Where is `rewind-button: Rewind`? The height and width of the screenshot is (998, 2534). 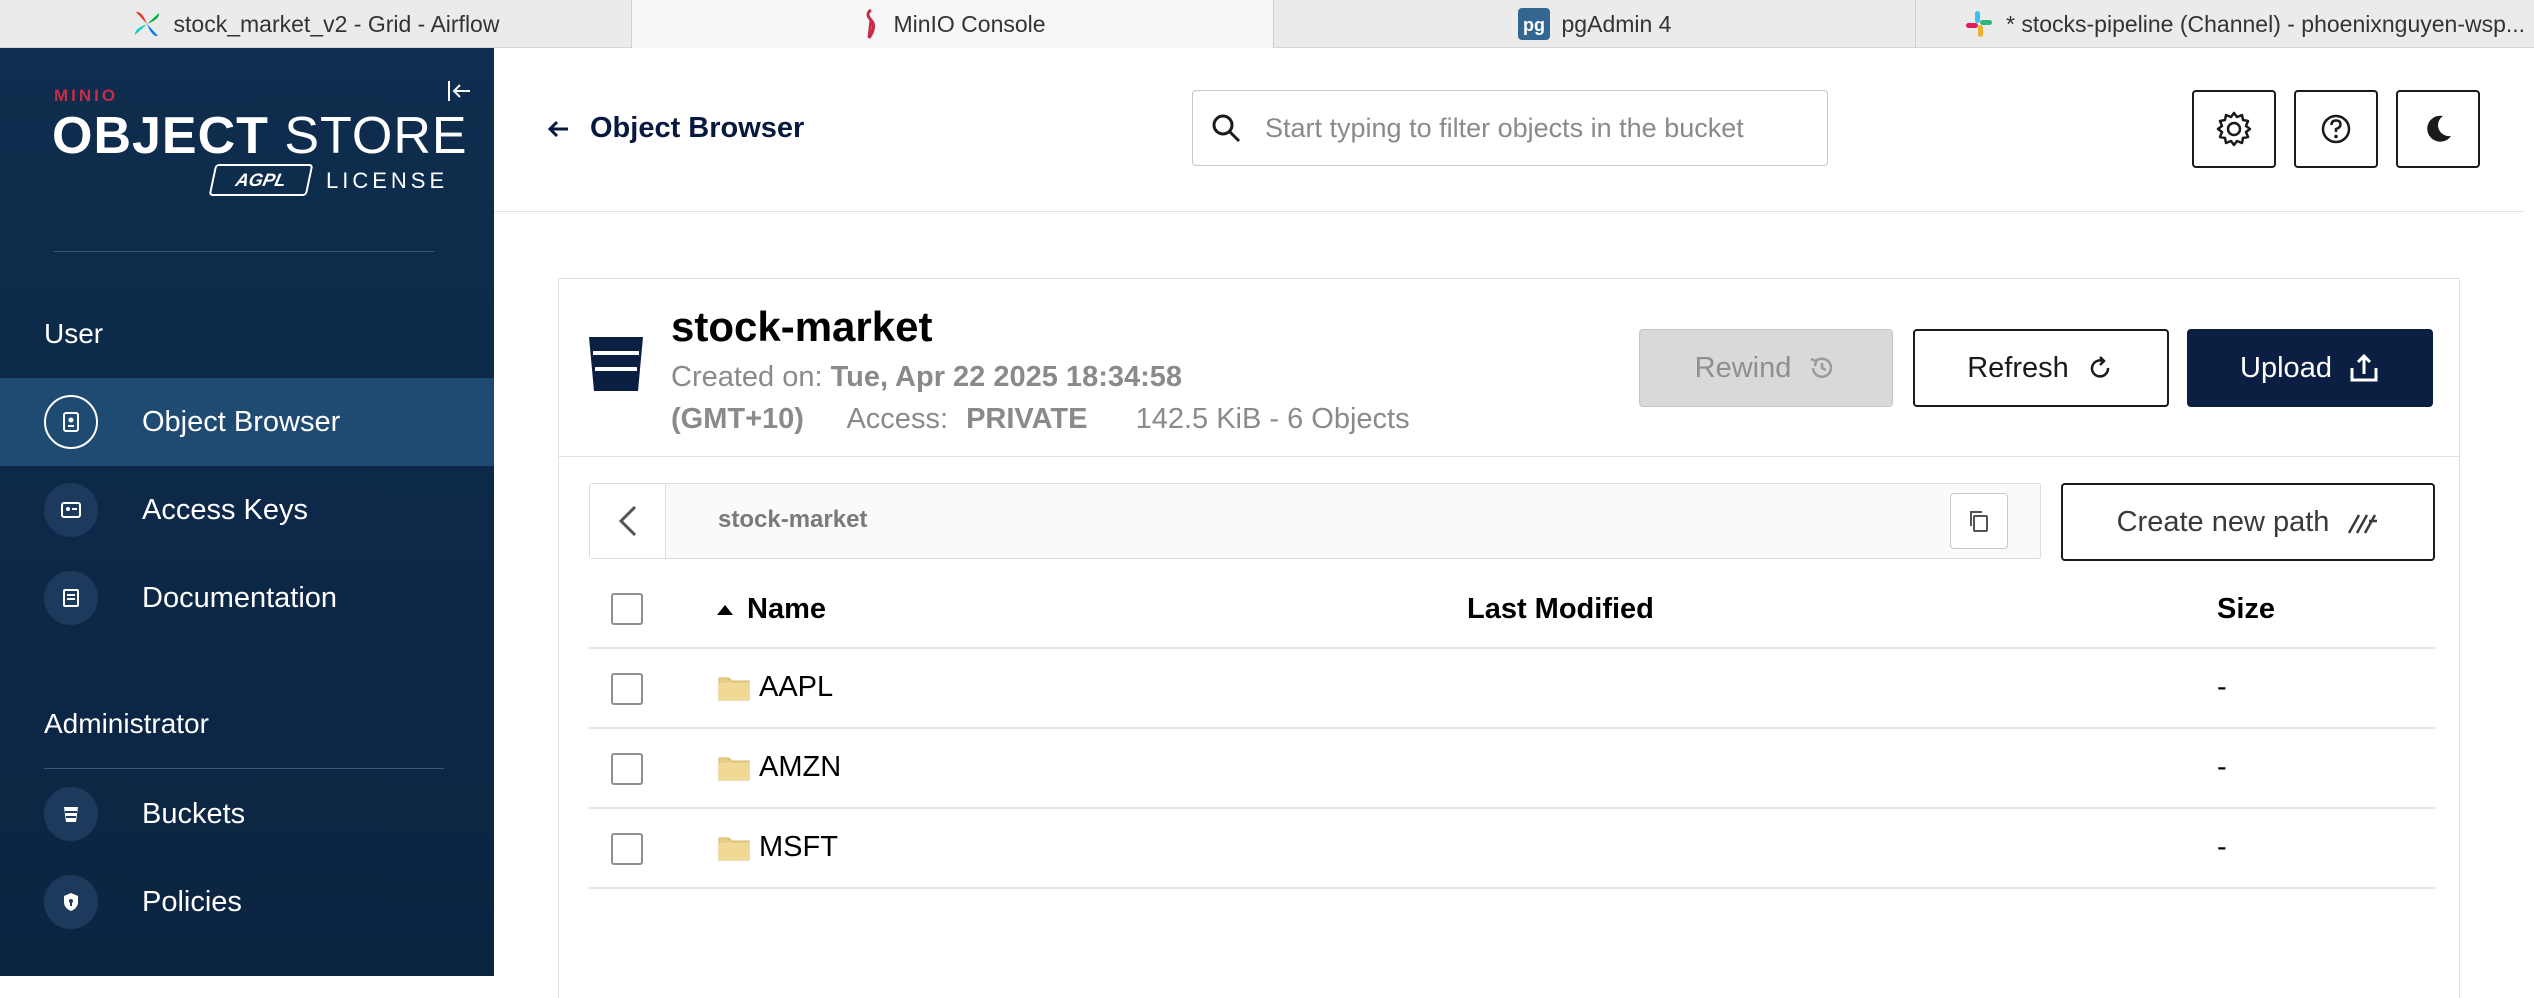 rewind-button: Rewind is located at coordinates (1766, 368).